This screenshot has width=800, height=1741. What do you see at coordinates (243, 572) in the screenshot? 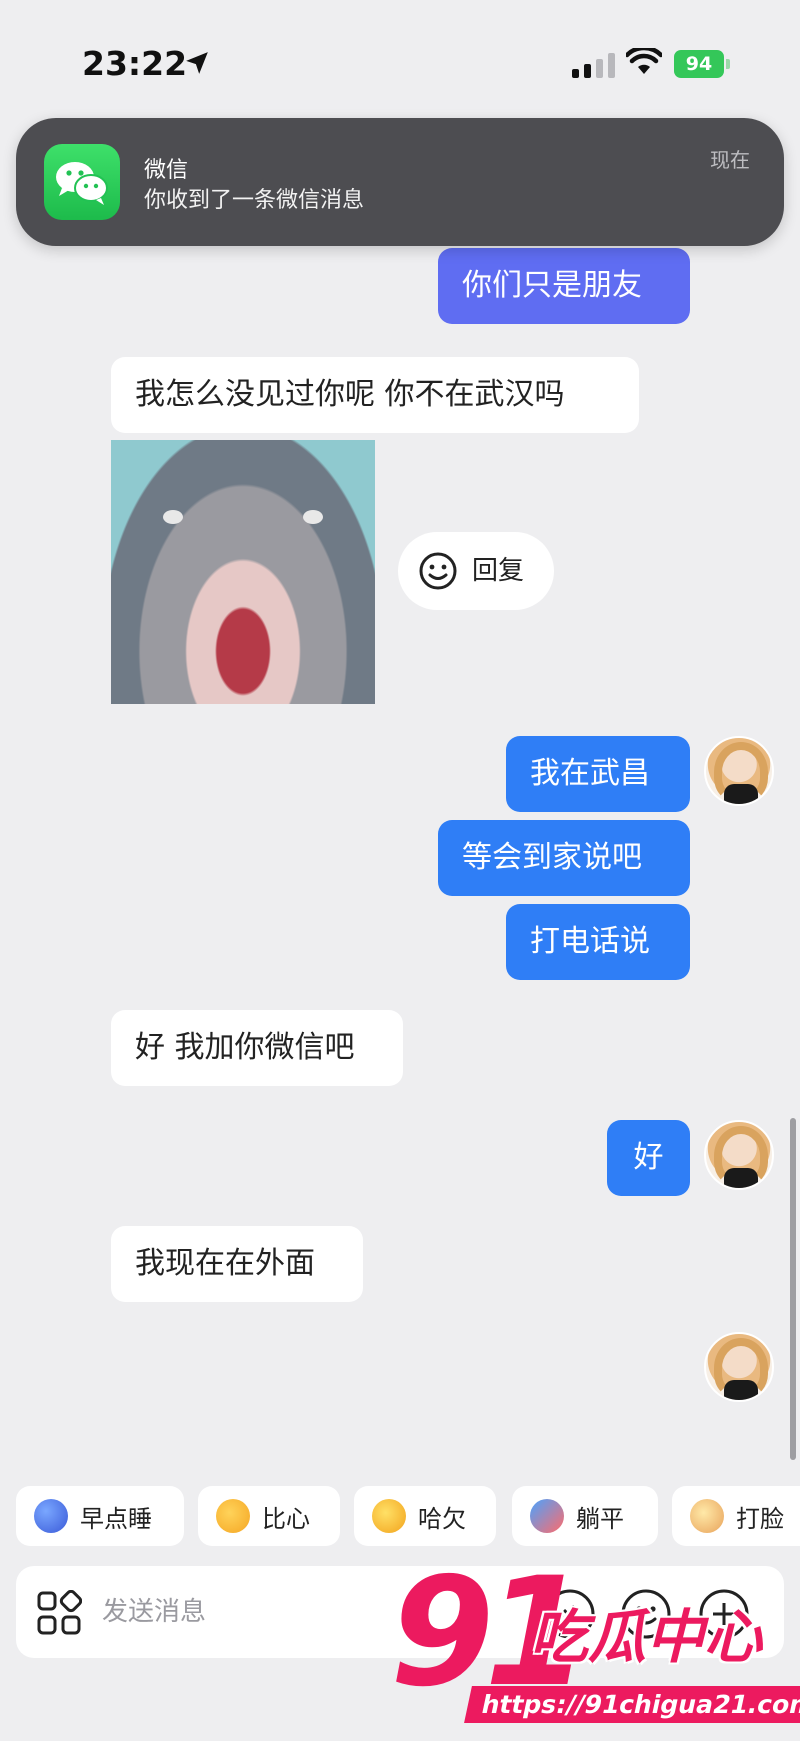
I see `cat-sticker-image` at bounding box center [243, 572].